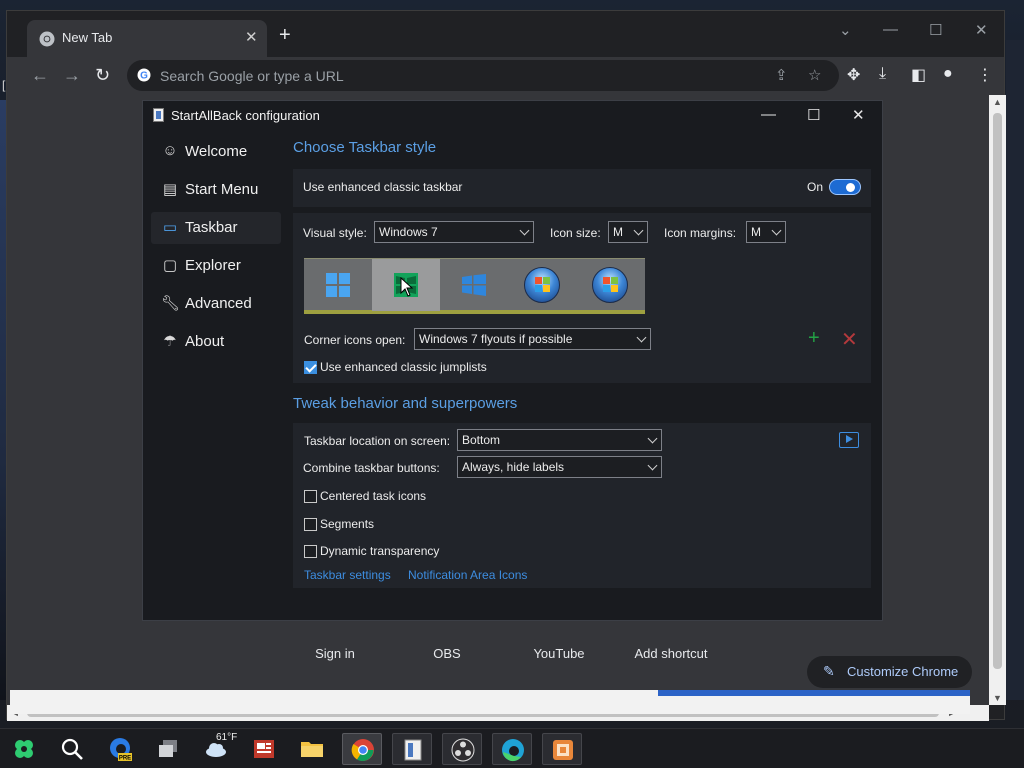 The height and width of the screenshot is (768, 1024). What do you see at coordinates (814, 693) in the screenshot?
I see `banner-accent` at bounding box center [814, 693].